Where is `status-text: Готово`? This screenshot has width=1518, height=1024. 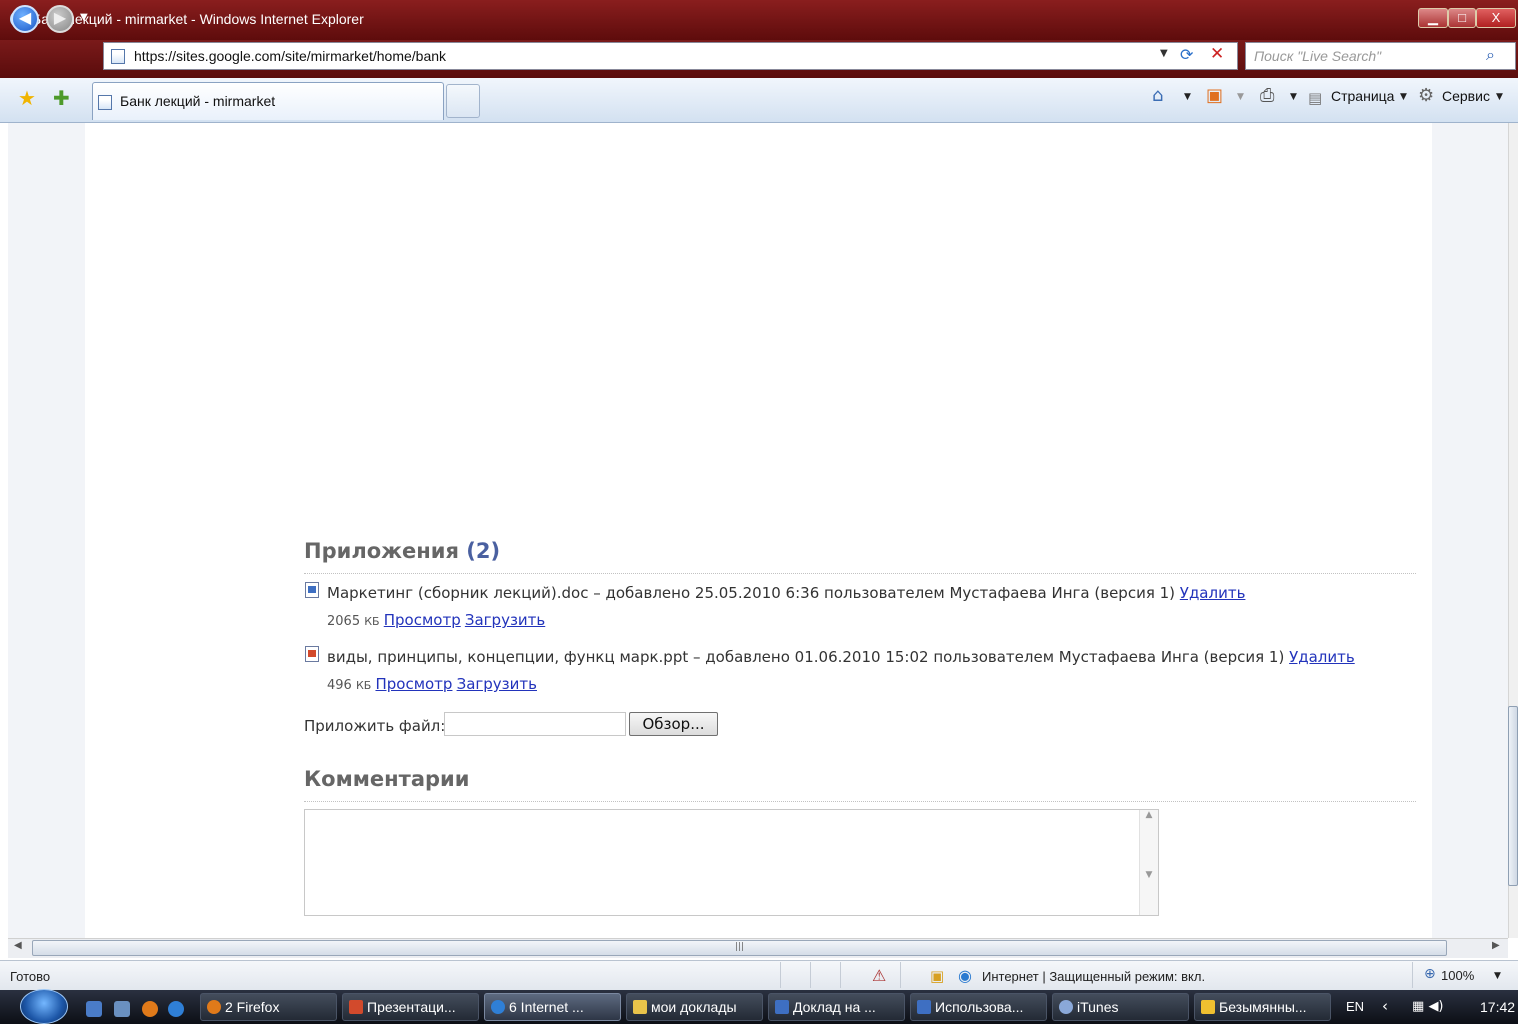 status-text: Готово is located at coordinates (30, 976).